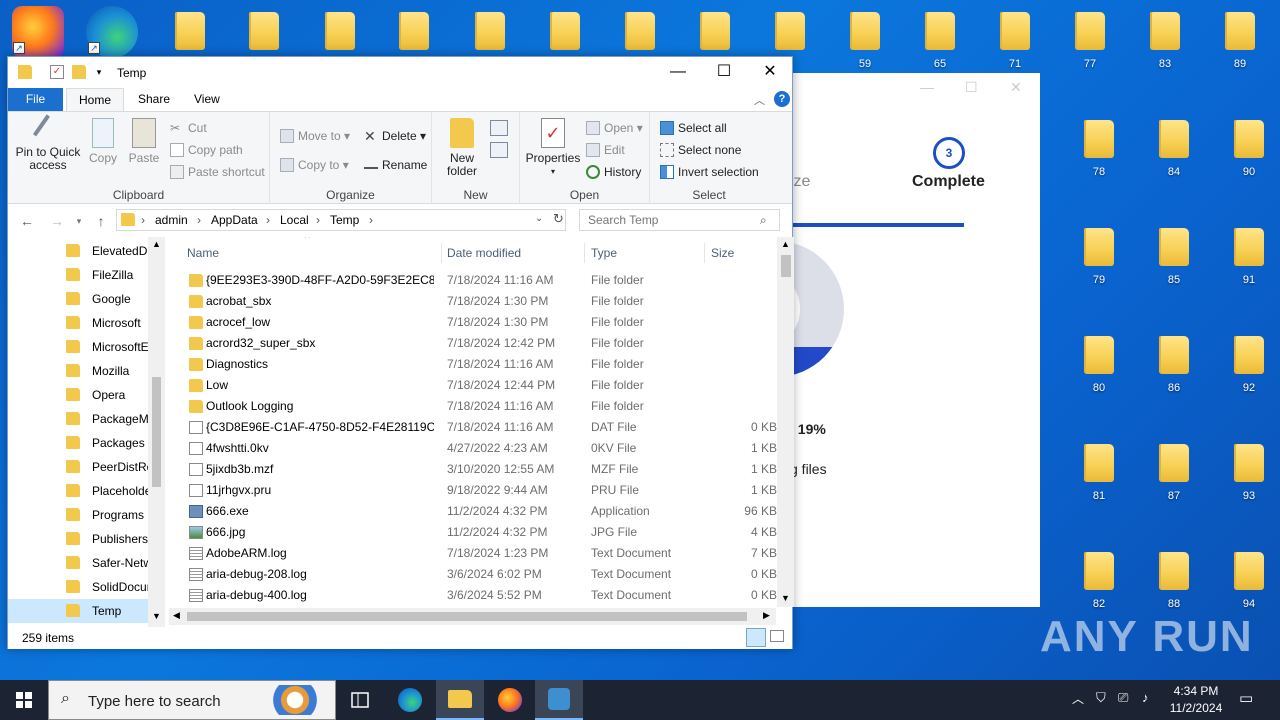 The width and height of the screenshot is (1280, 720). What do you see at coordinates (539, 218) in the screenshot?
I see `address-dropdown-icon: ⌄` at bounding box center [539, 218].